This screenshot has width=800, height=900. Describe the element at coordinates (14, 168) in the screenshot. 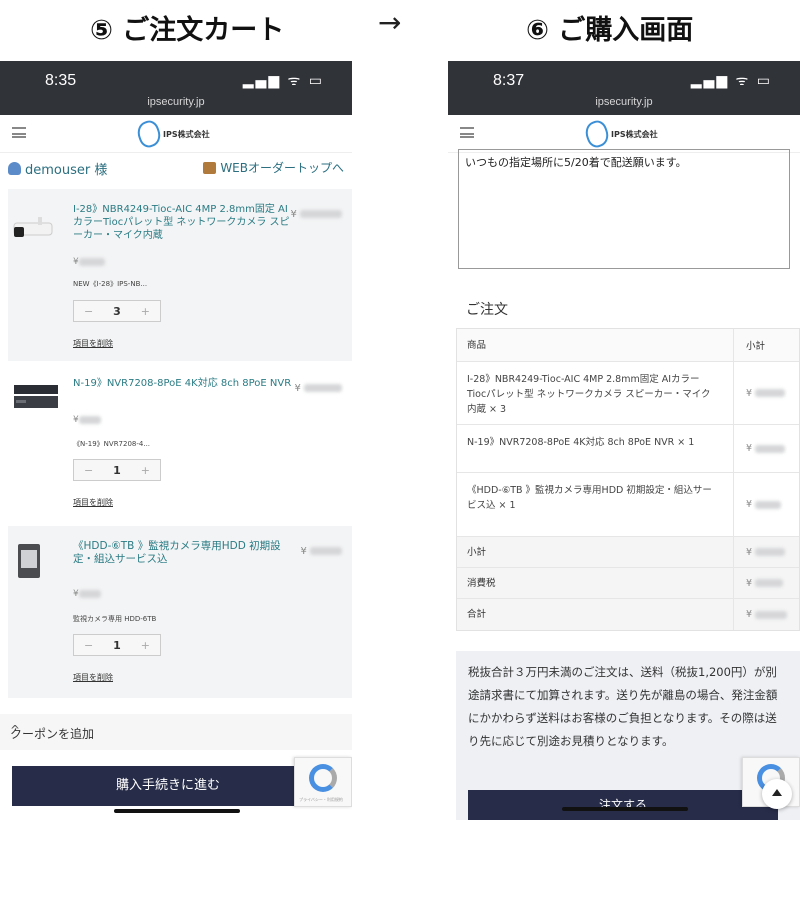

I see `user-icon` at that location.